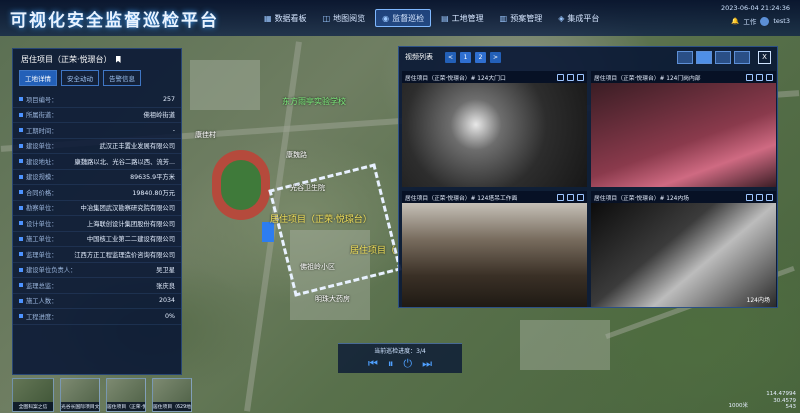 This screenshot has width=800, height=413. Describe the element at coordinates (461, 198) in the screenshot. I see `camera-name: 居住项目（正荣·悦璟台）# 124塔吊工作面` at that location.